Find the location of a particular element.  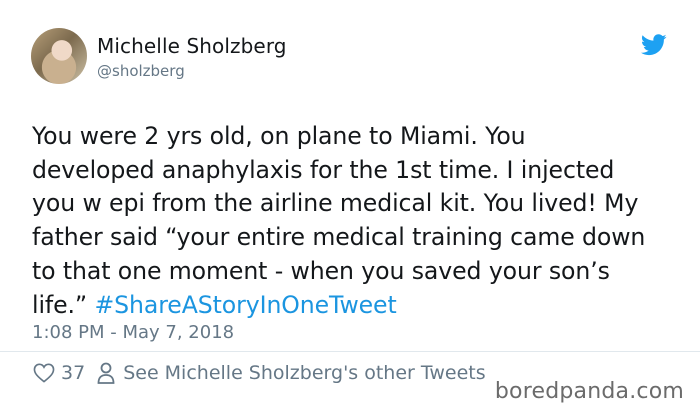

tweet-actions: 37 See Michelle Sholzberg's other Tweets is located at coordinates (259, 373).